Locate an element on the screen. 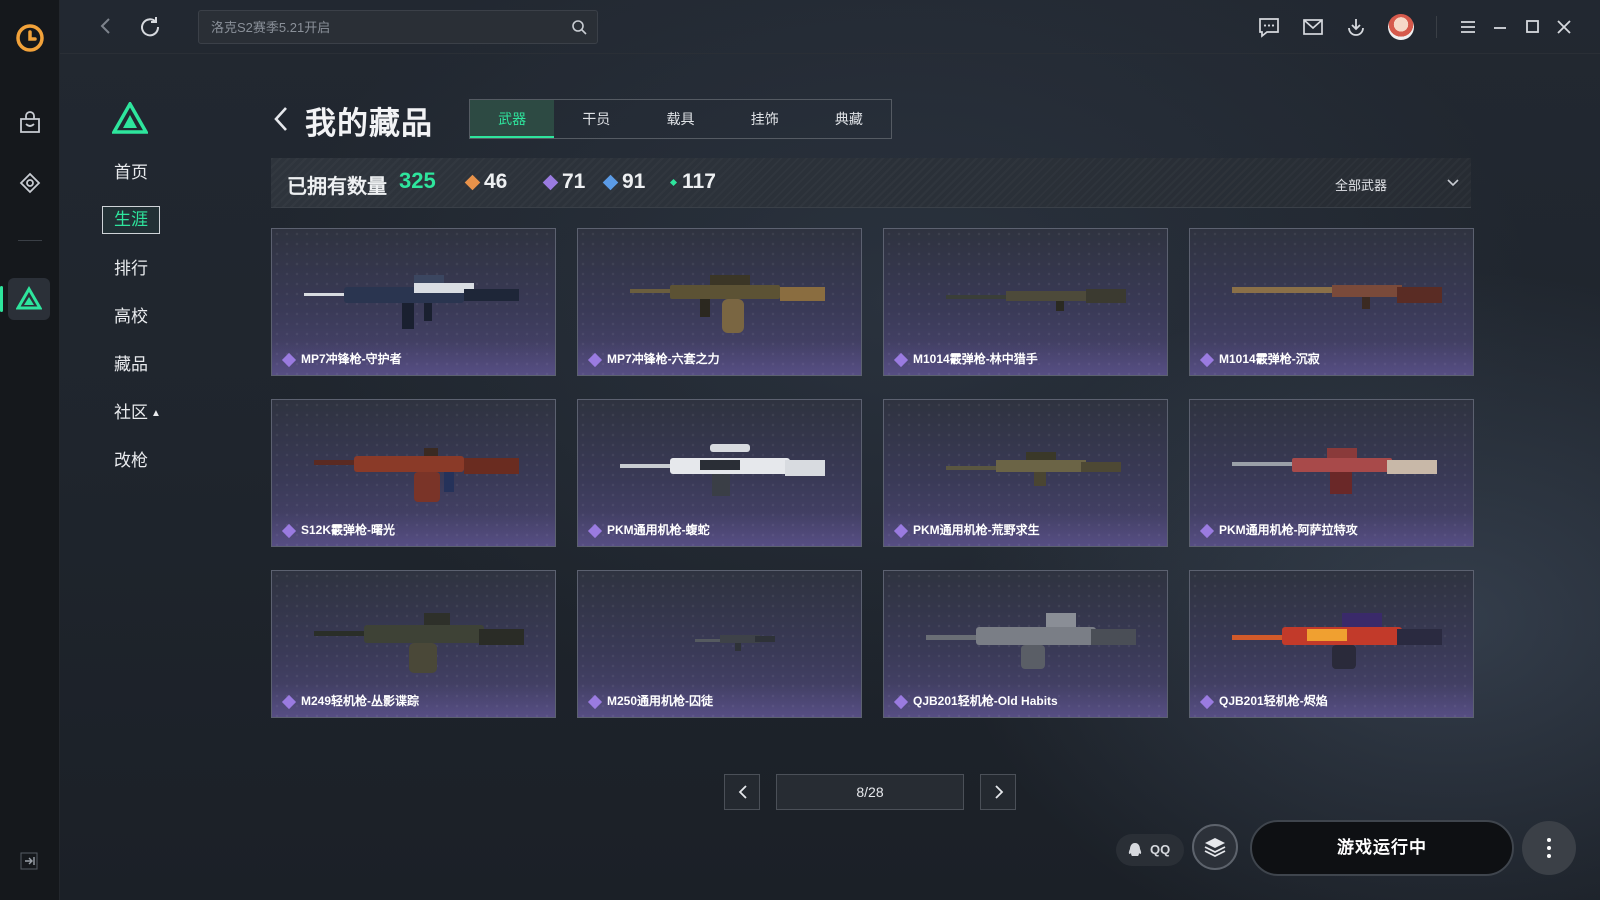 Image resolution: width=1600 pixels, height=900 pixels. more-options-button is located at coordinates (1549, 848).